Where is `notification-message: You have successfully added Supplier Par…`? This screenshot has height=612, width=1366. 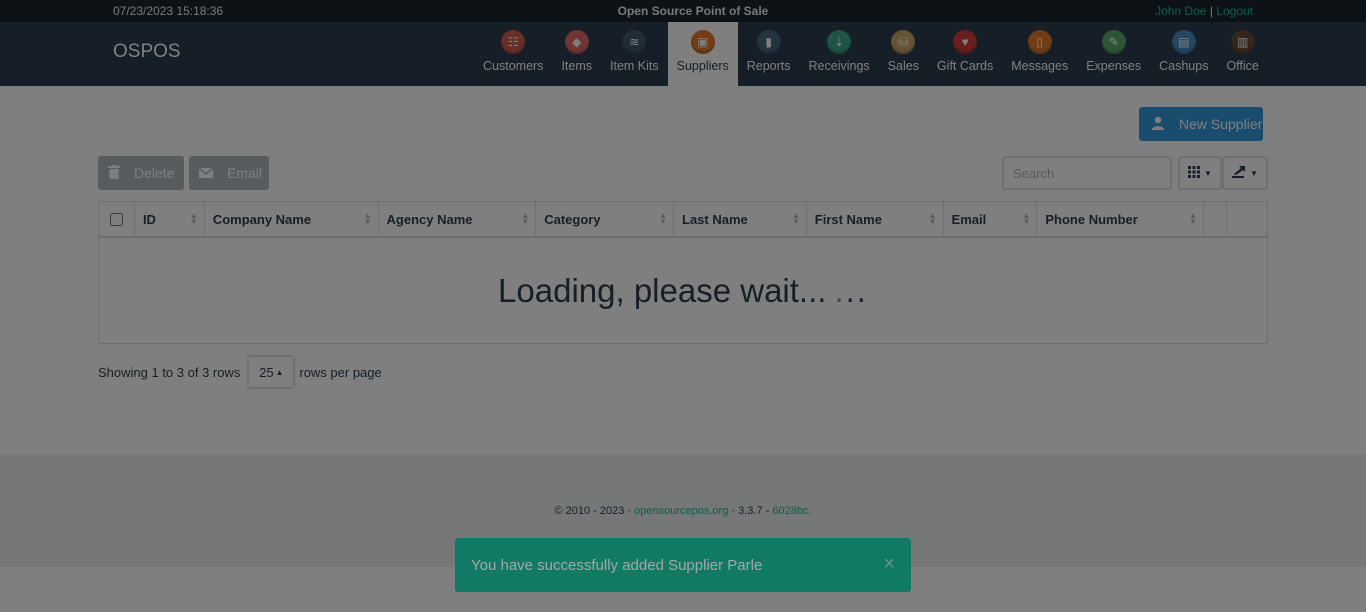 notification-message: You have successfully added Supplier Par… is located at coordinates (617, 565).